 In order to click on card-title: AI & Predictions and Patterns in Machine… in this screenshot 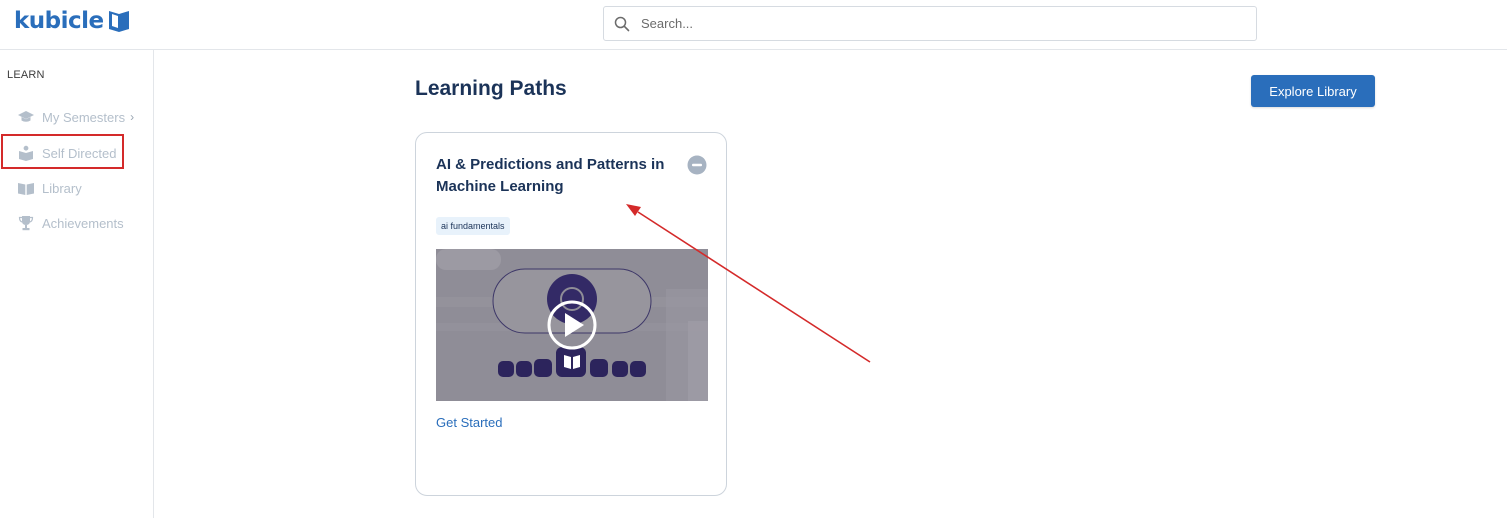, I will do `click(561, 176)`.